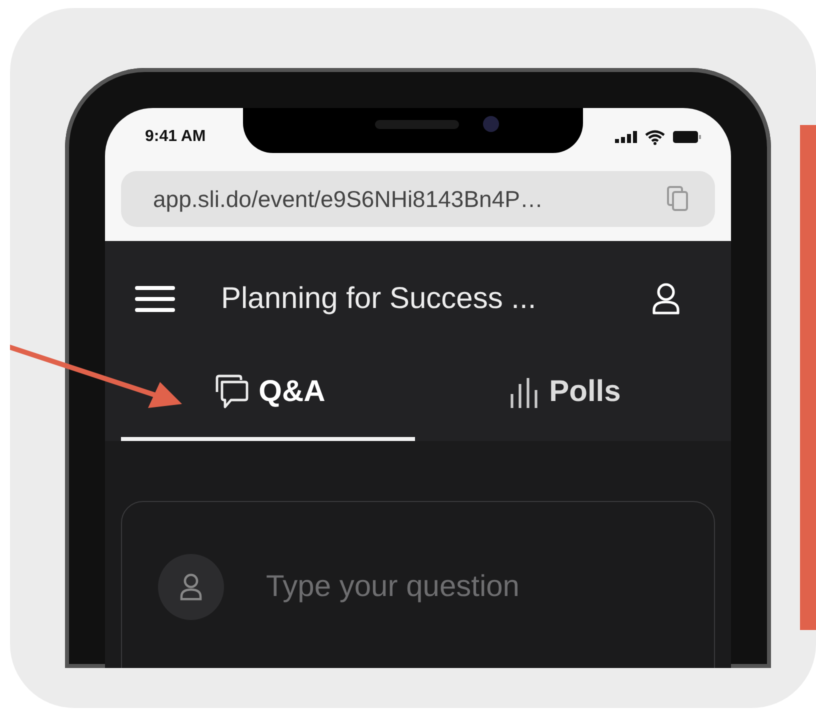 The image size is (816, 720). What do you see at coordinates (687, 137) in the screenshot?
I see `battery-icon` at bounding box center [687, 137].